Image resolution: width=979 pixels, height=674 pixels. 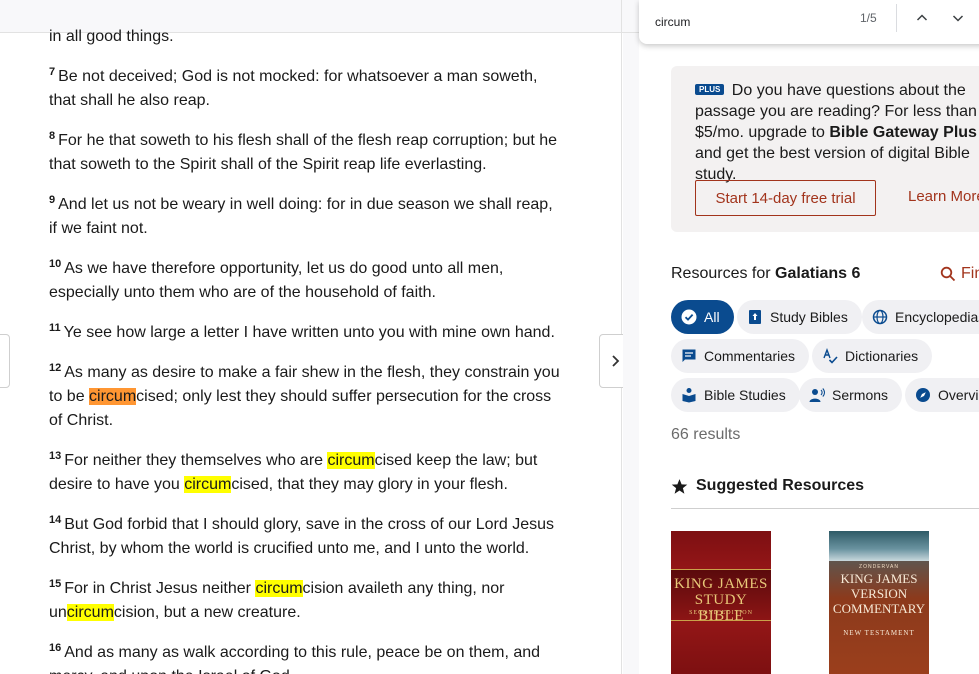 I want to click on star-icon, so click(x=679, y=486).